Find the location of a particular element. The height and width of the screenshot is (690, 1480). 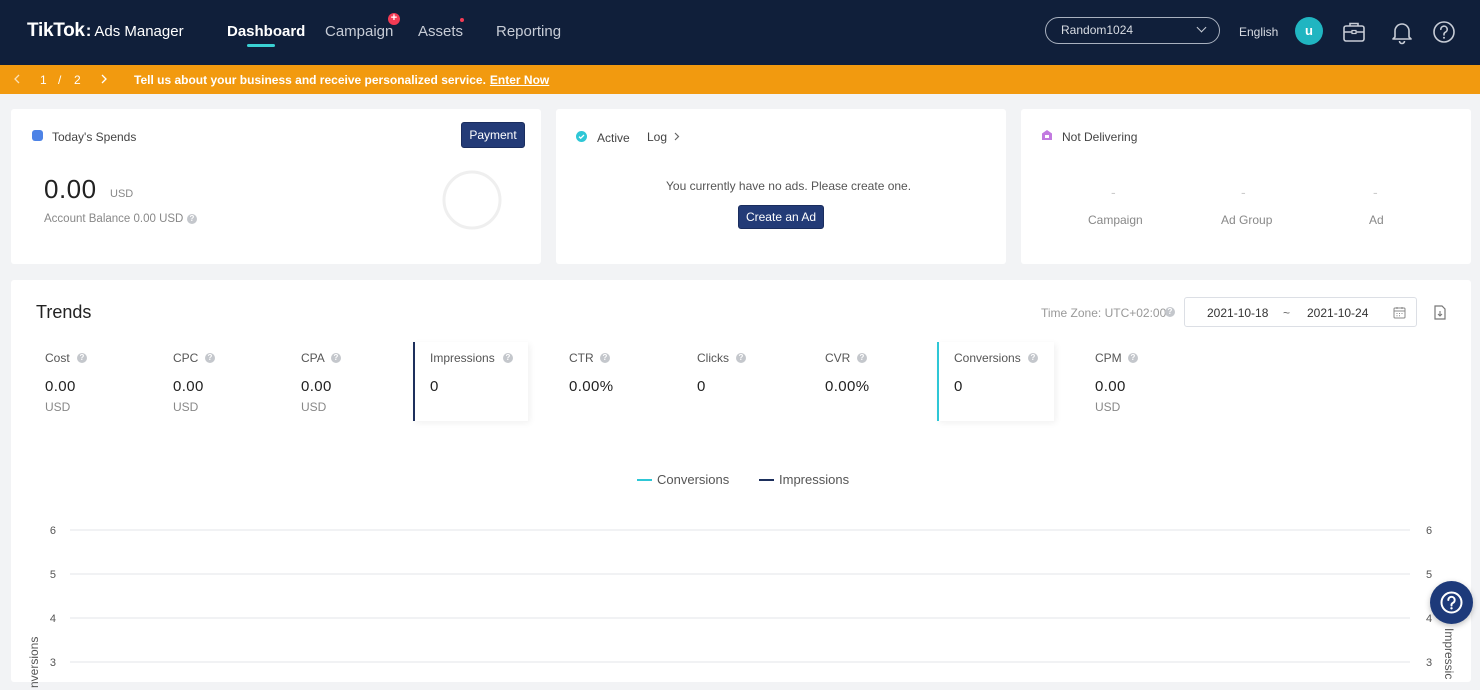

legend-label: Impressions is located at coordinates (814, 479).